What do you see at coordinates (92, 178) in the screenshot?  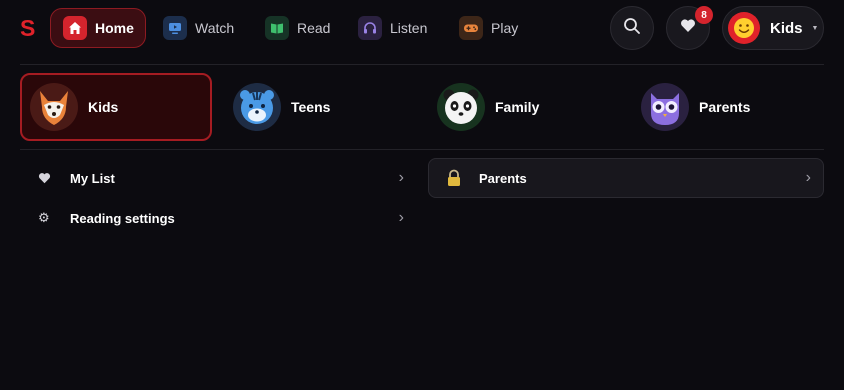 I see `menu-label: My List` at bounding box center [92, 178].